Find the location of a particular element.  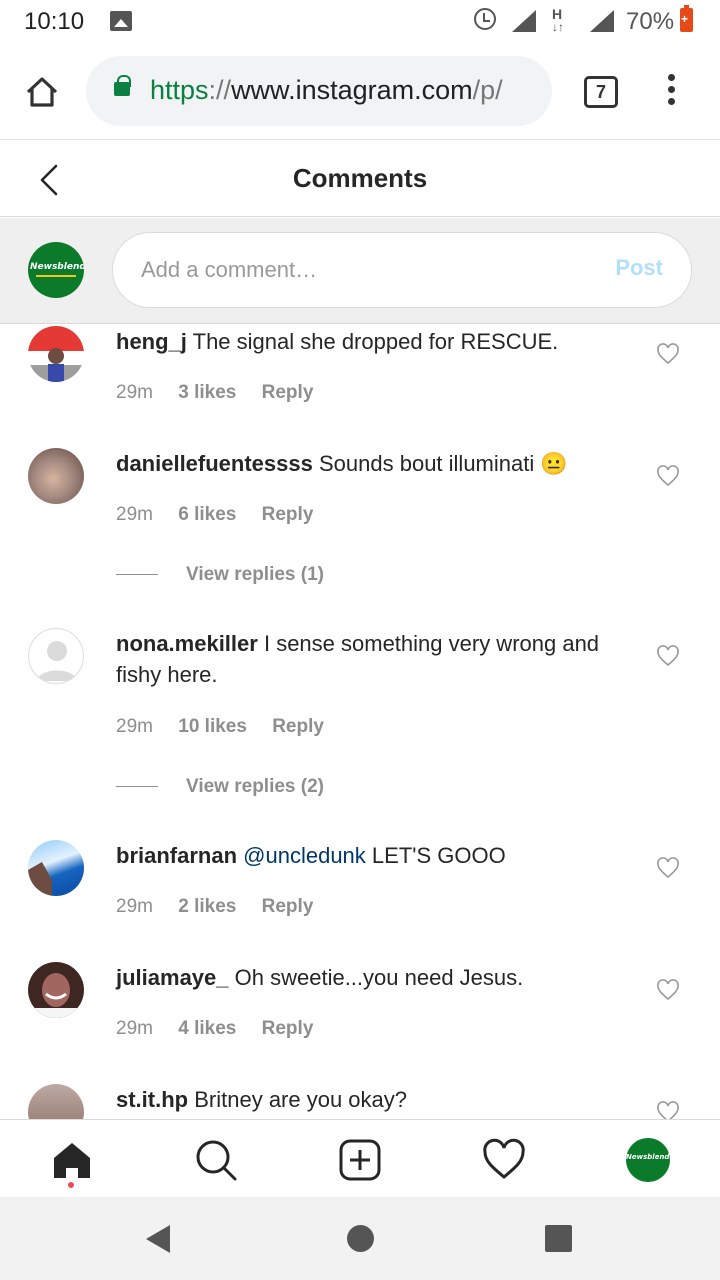

comment-likes: 10 likes is located at coordinates (212, 726).